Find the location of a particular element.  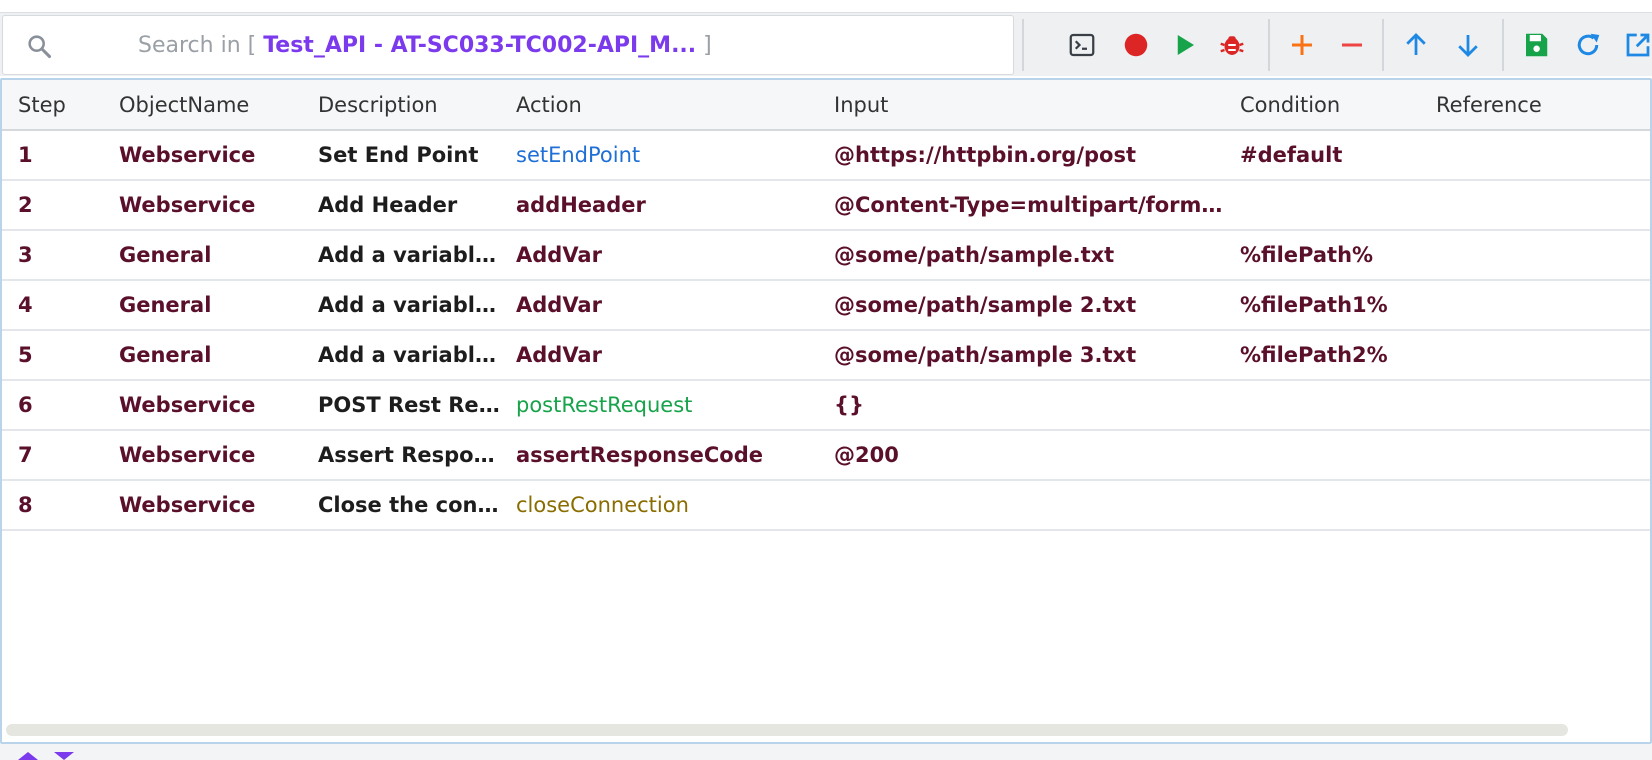

record-button is located at coordinates (1136, 45).